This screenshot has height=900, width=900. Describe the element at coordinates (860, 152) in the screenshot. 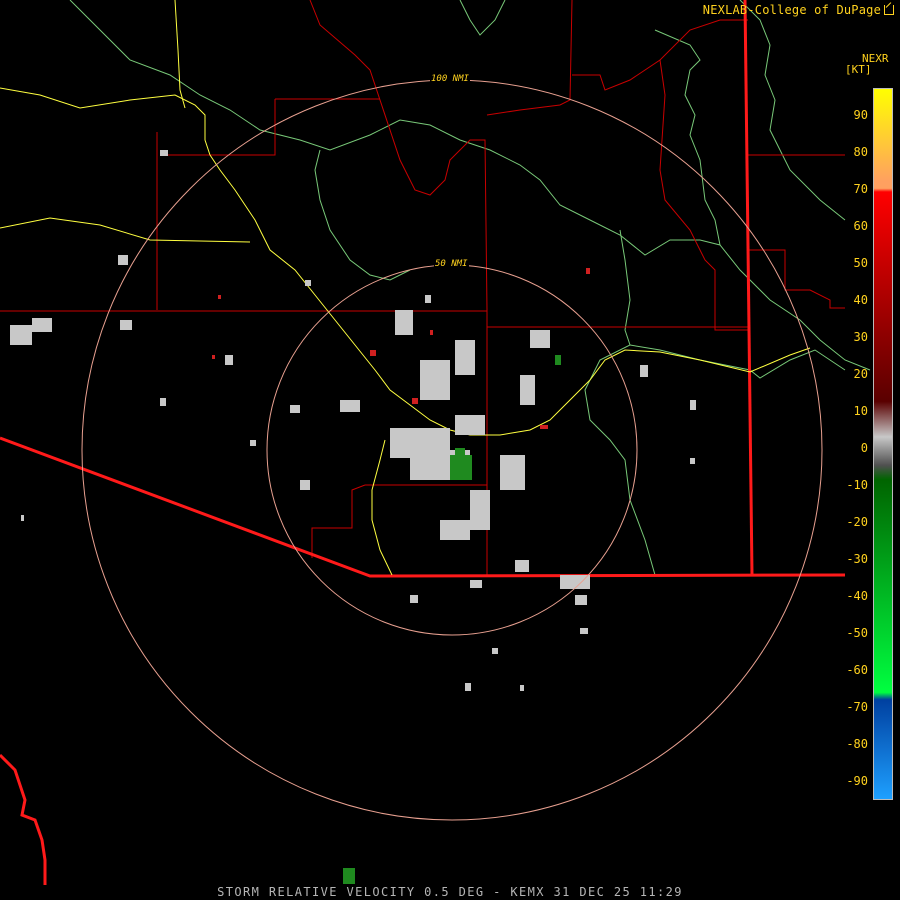

I see `colorbar-tick-label: 80` at that location.